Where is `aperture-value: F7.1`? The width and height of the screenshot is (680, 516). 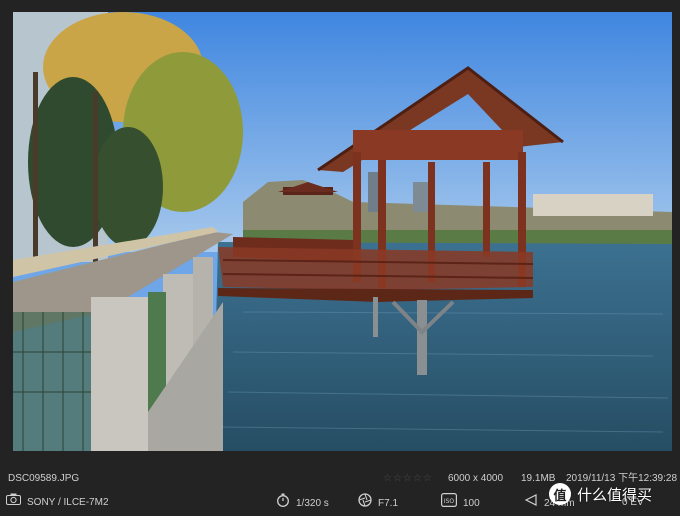 aperture-value: F7.1 is located at coordinates (388, 503).